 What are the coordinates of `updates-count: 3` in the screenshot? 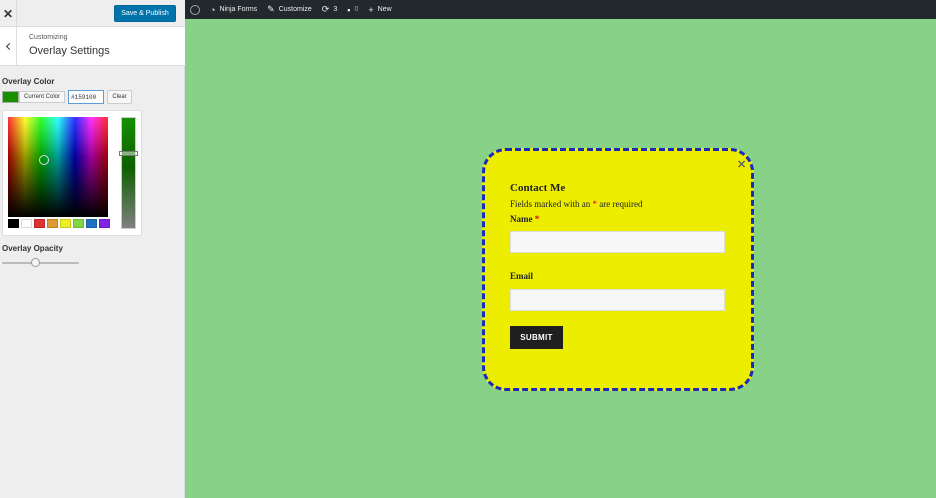 It's located at (335, 9).